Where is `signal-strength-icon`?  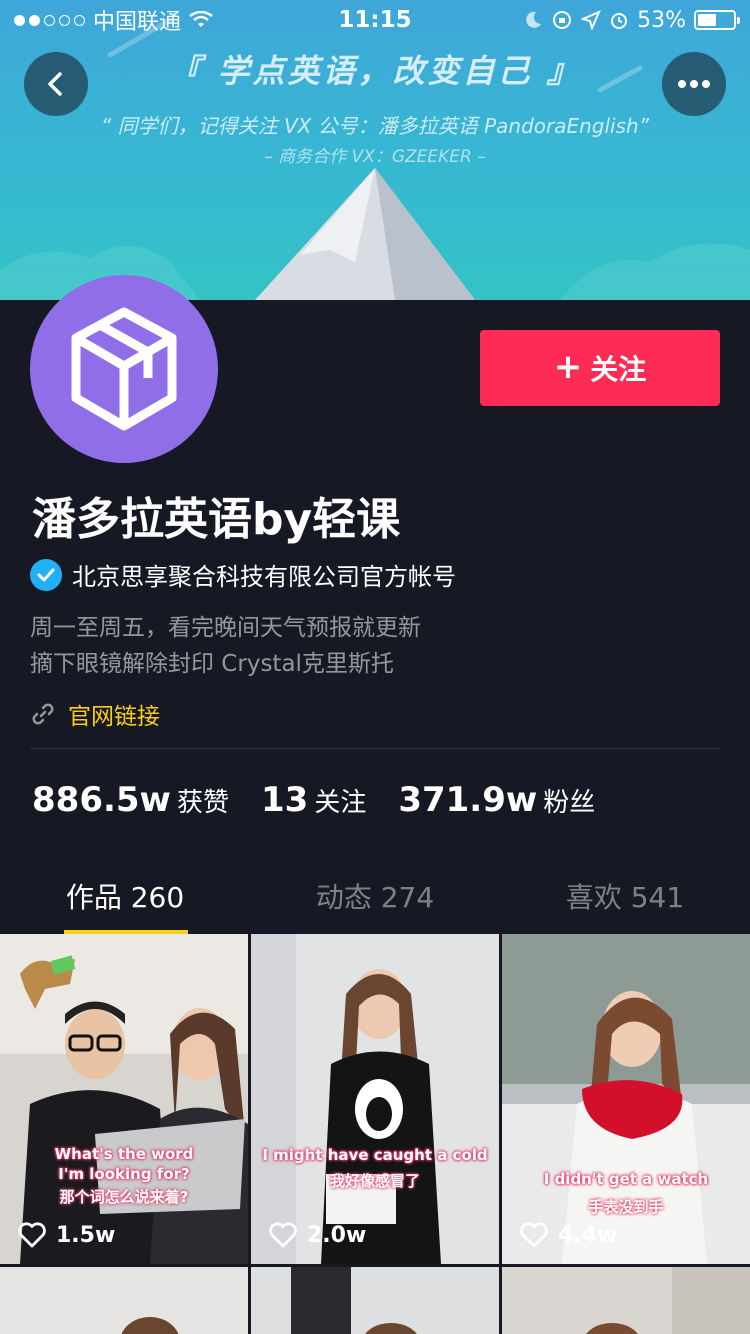
signal-strength-icon is located at coordinates (49, 20).